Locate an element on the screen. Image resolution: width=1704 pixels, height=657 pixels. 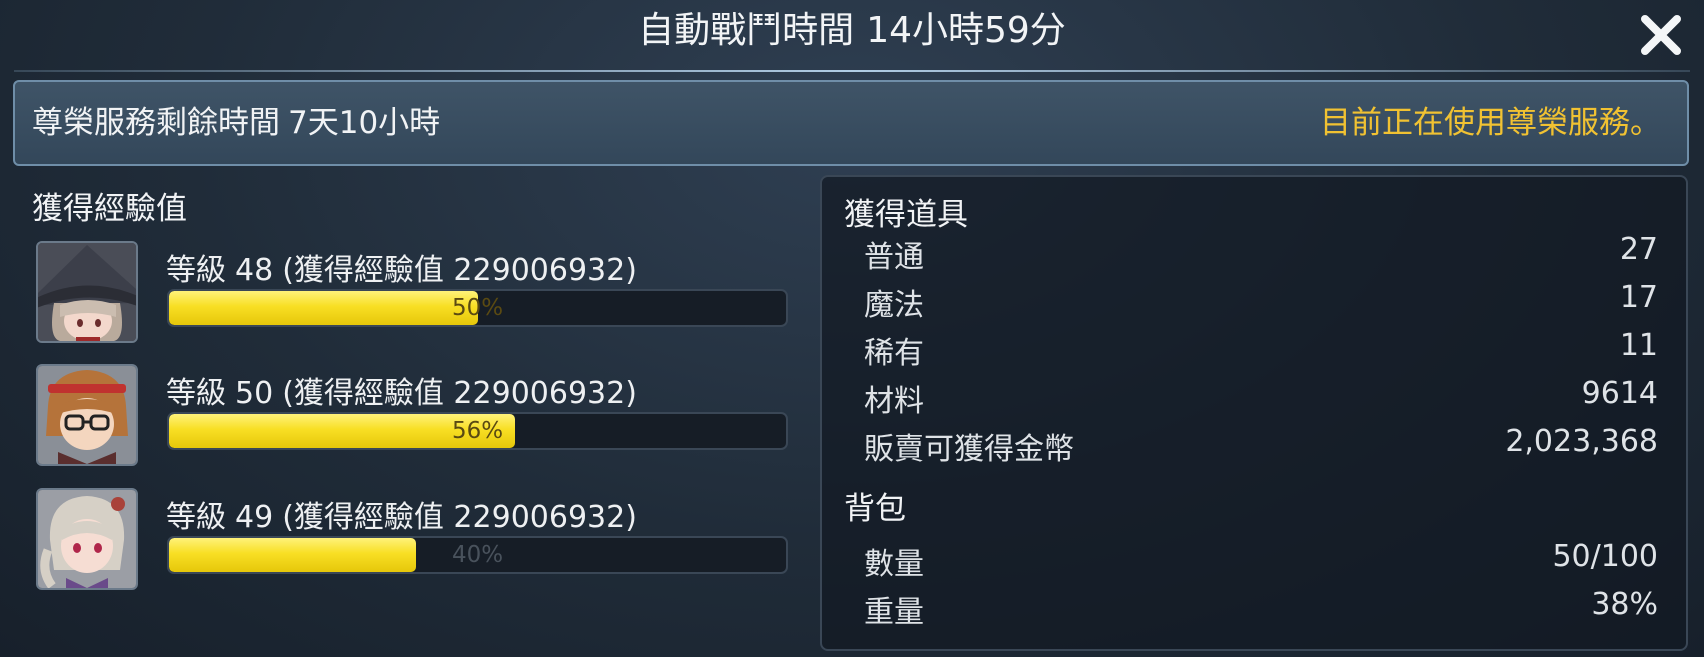
bag-value: 38% is located at coordinates (1624, 604).